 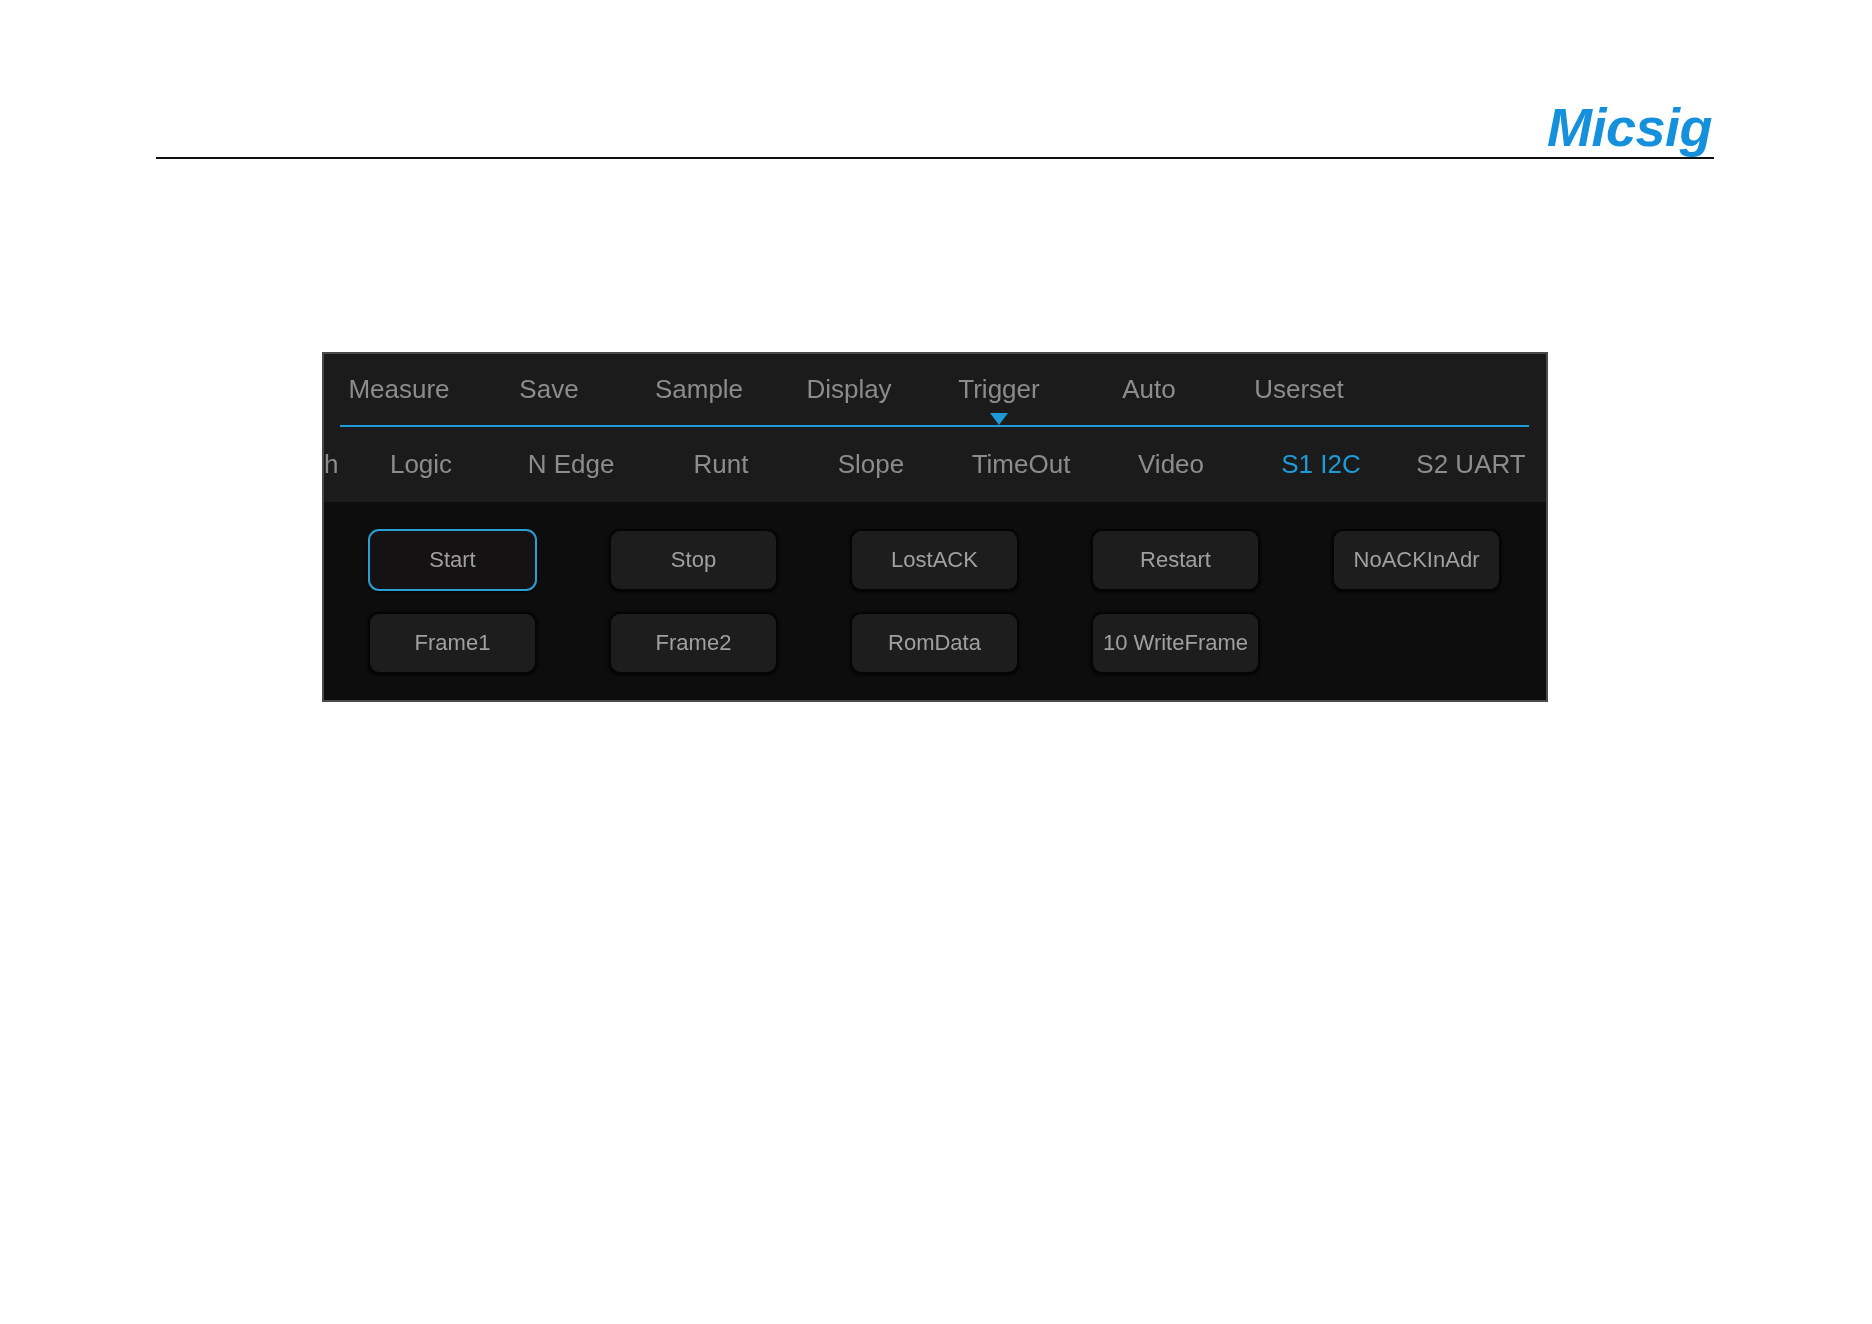 What do you see at coordinates (1171, 464) in the screenshot?
I see `trigger-type-tab: Video` at bounding box center [1171, 464].